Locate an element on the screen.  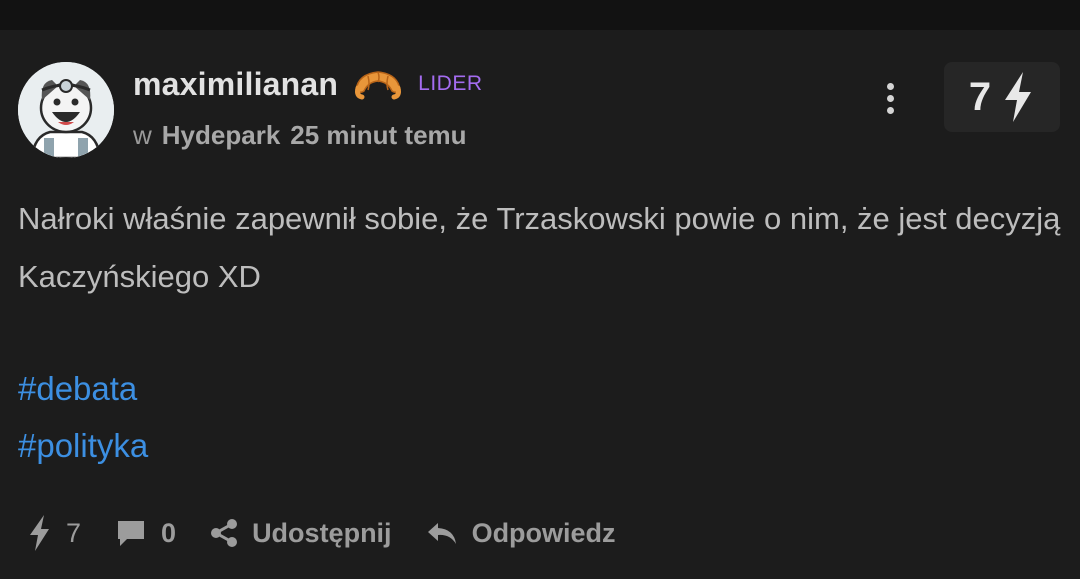
community-link: Hydepark is located at coordinates (221, 135).